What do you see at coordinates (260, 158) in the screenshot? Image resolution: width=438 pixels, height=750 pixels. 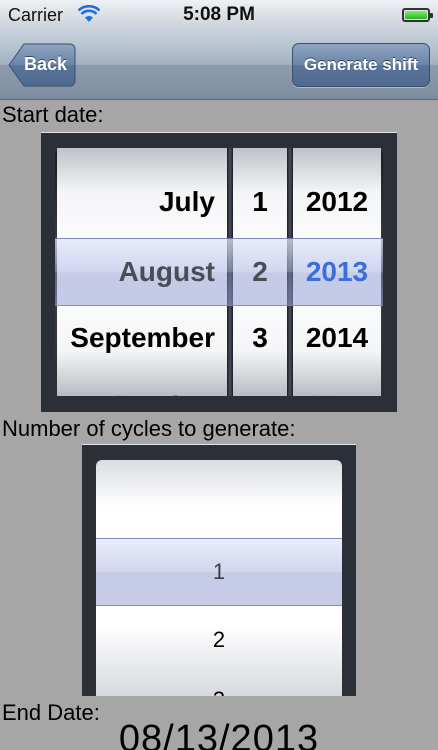 I see `day-above-ghost: 31` at bounding box center [260, 158].